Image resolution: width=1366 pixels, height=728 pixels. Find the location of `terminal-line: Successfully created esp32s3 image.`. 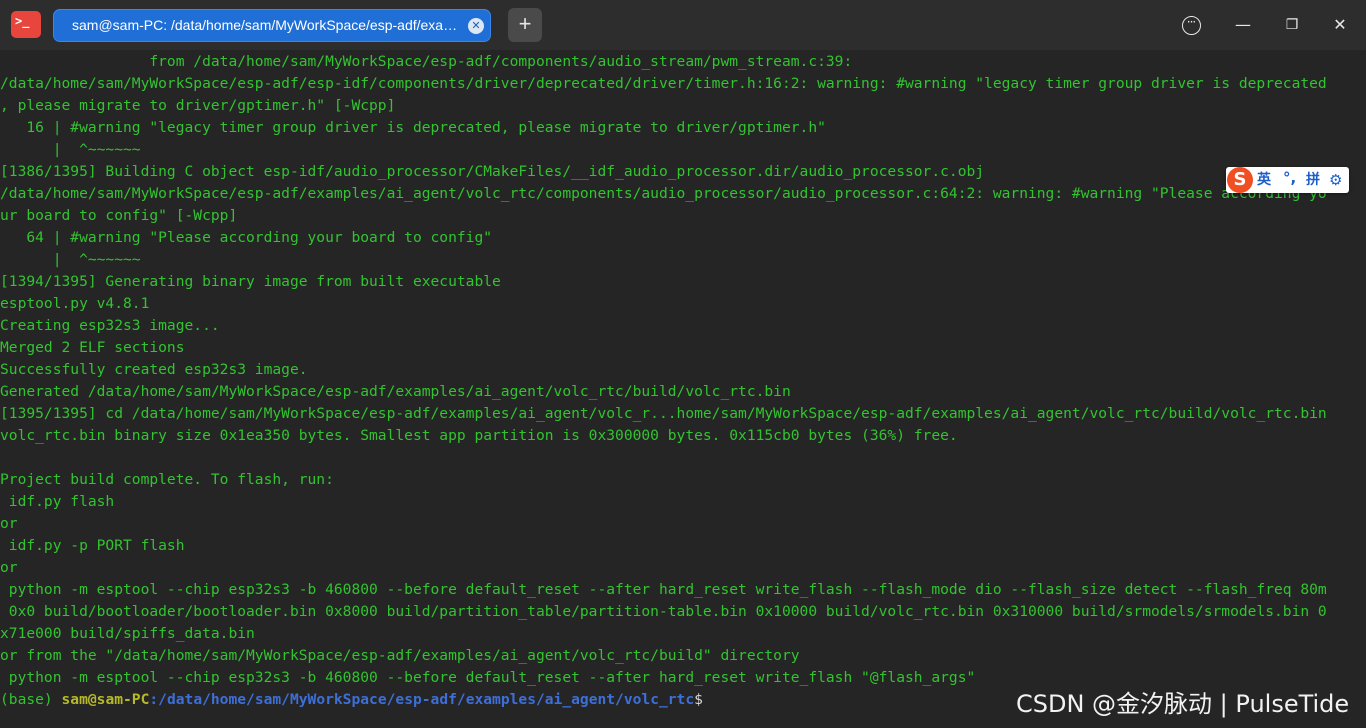

terminal-line: Successfully created esp32s3 image. is located at coordinates (154, 369).